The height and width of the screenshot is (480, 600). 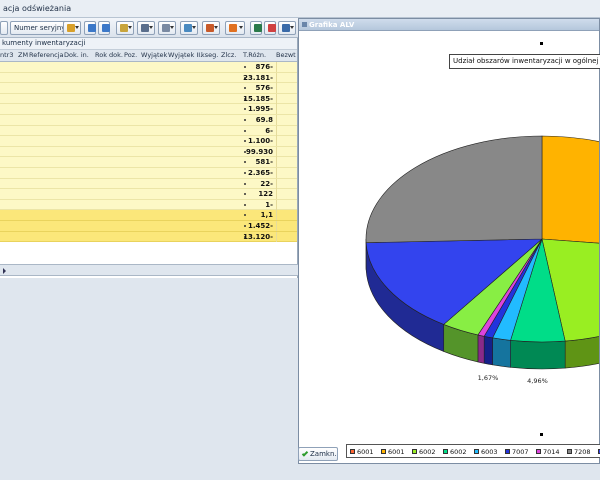 I want to click on window-title: acja odświeżania, so click(x=37, y=8).